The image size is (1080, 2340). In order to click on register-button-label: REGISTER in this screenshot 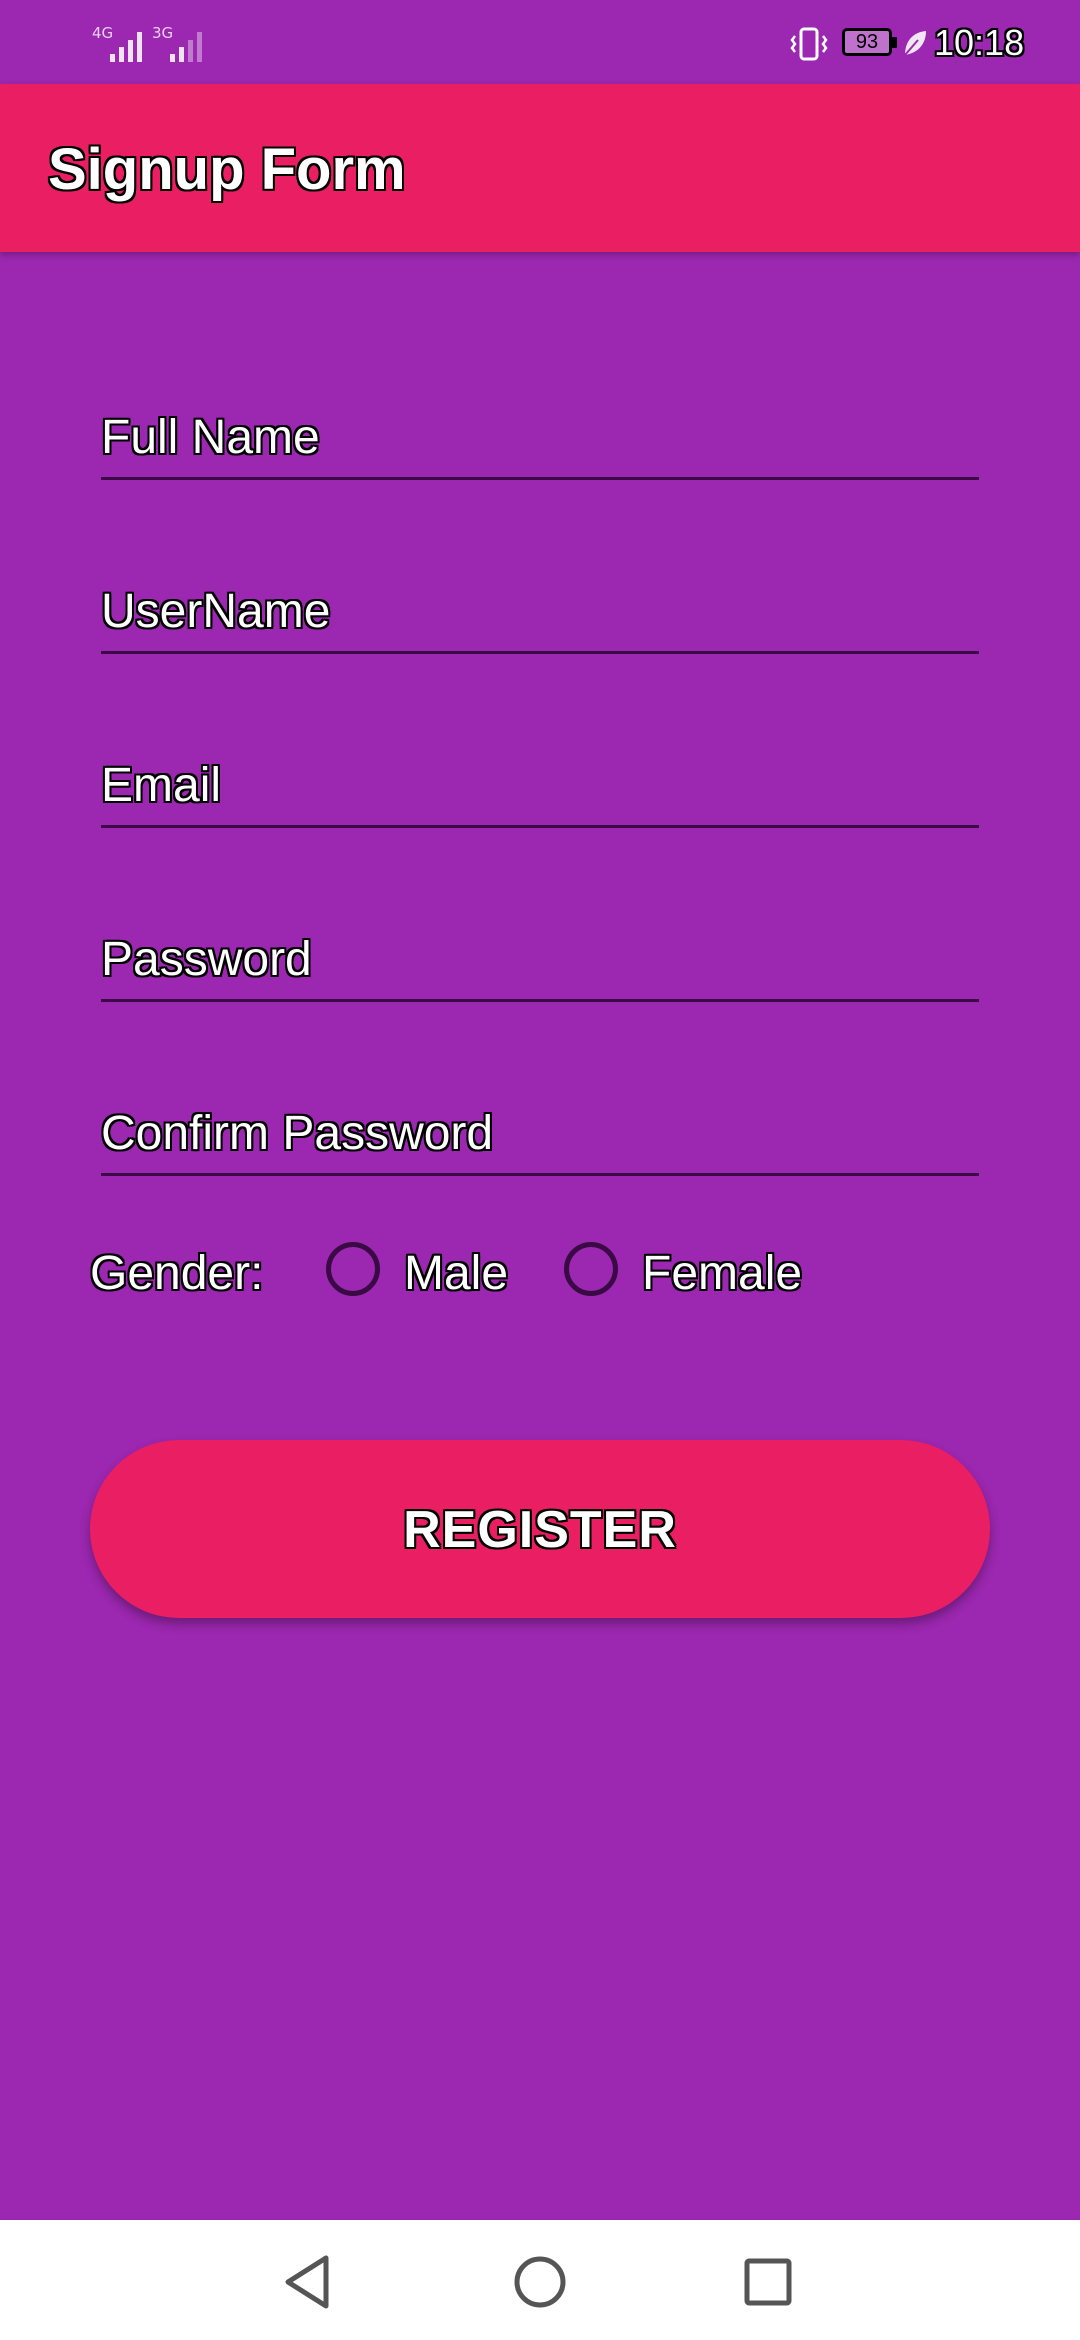, I will do `click(540, 1530)`.